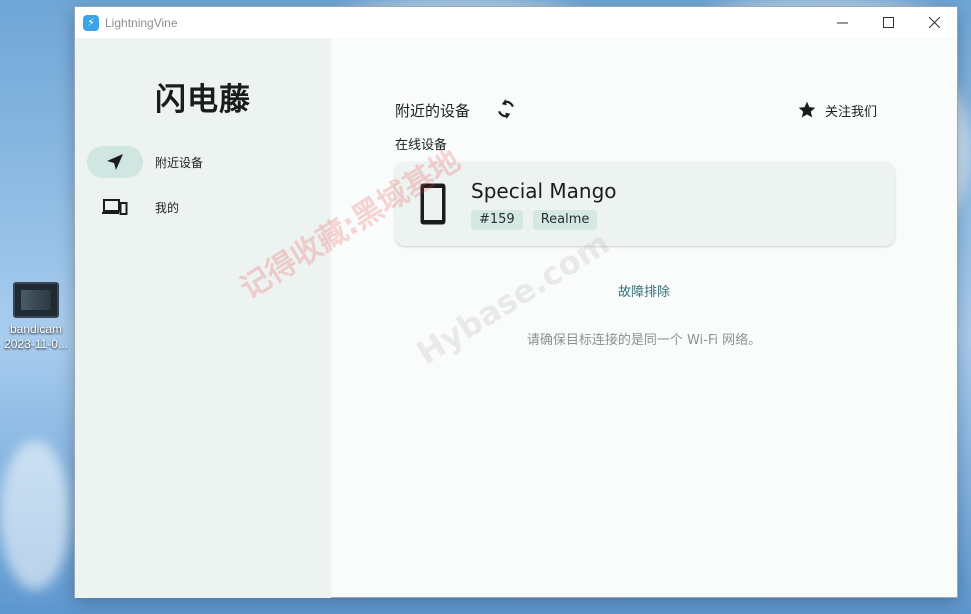 Image resolution: width=971 pixels, height=614 pixels. Describe the element at coordinates (544, 191) in the screenshot. I see `device-name: Special Mango` at that location.